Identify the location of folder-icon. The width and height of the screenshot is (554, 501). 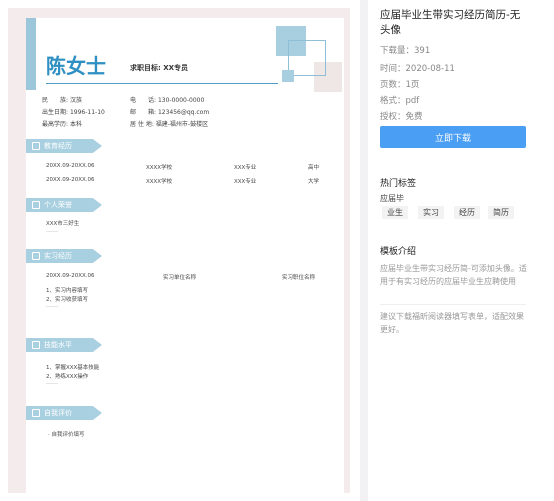
(36, 256).